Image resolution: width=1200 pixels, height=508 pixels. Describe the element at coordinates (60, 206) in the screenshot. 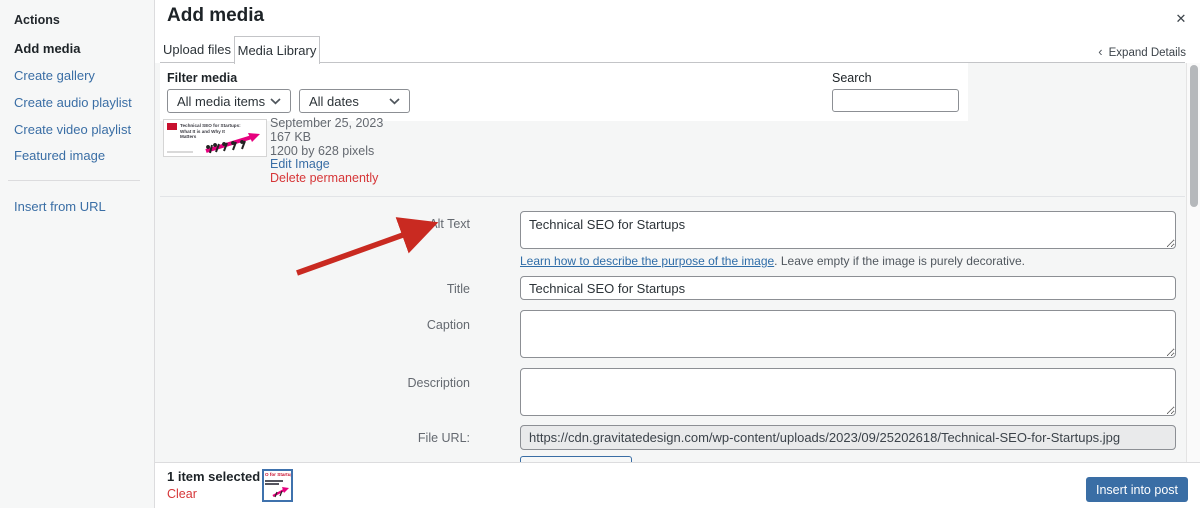

I see `sidebar-item-insert-from-url: Insert from URL` at that location.